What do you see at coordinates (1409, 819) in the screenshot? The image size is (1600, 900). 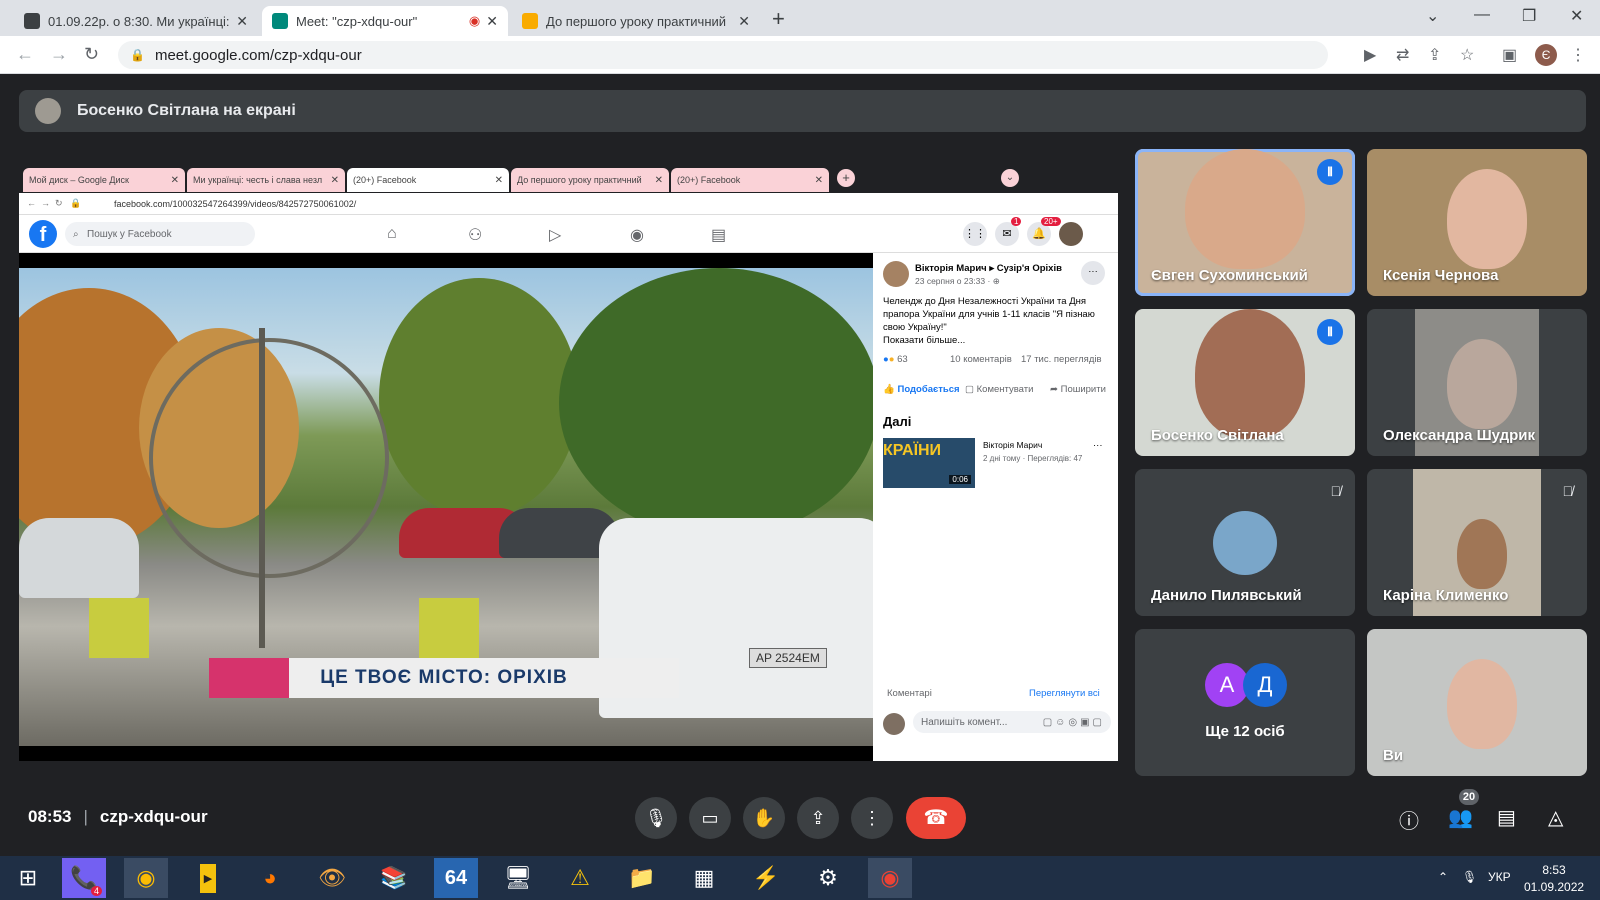 I see `meeting-details-icon: ⓘ` at bounding box center [1409, 819].